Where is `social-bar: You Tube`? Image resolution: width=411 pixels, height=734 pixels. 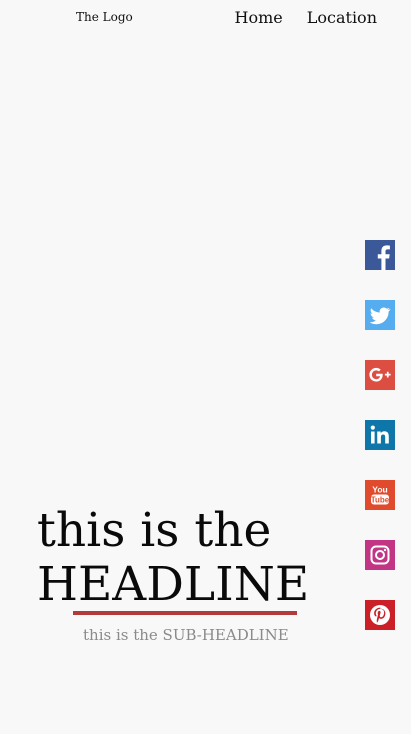 social-bar: You Tube is located at coordinates (380, 435).